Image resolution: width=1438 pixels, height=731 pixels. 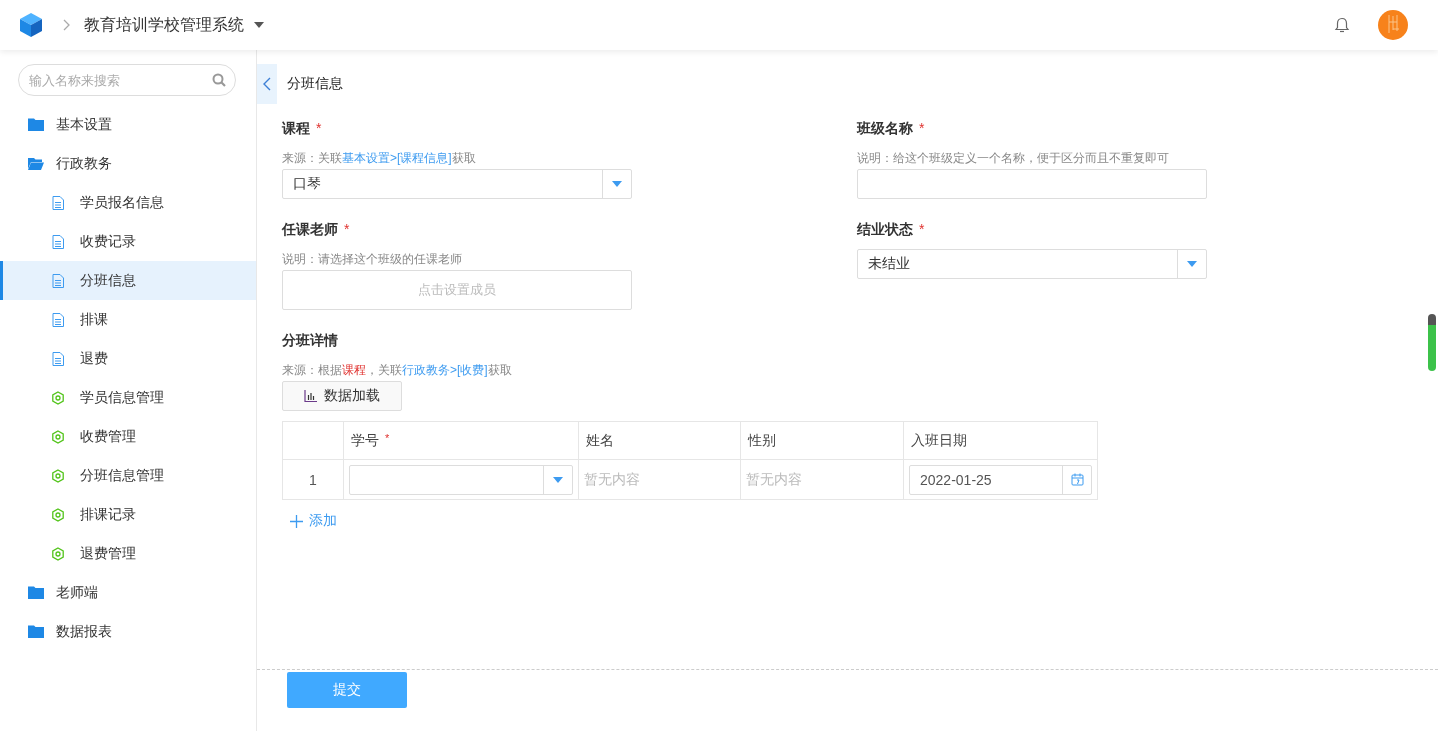 I want to click on chevron-right-icon, so click(x=66, y=25).